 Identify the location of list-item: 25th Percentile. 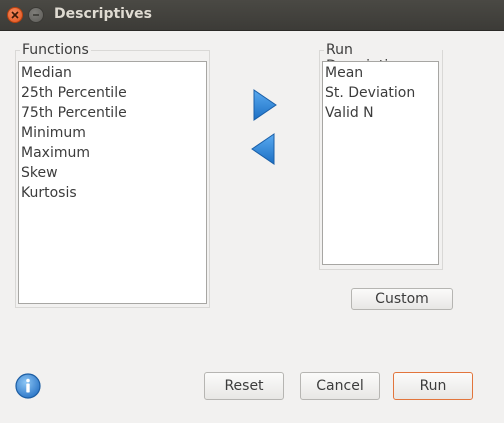
(112, 93).